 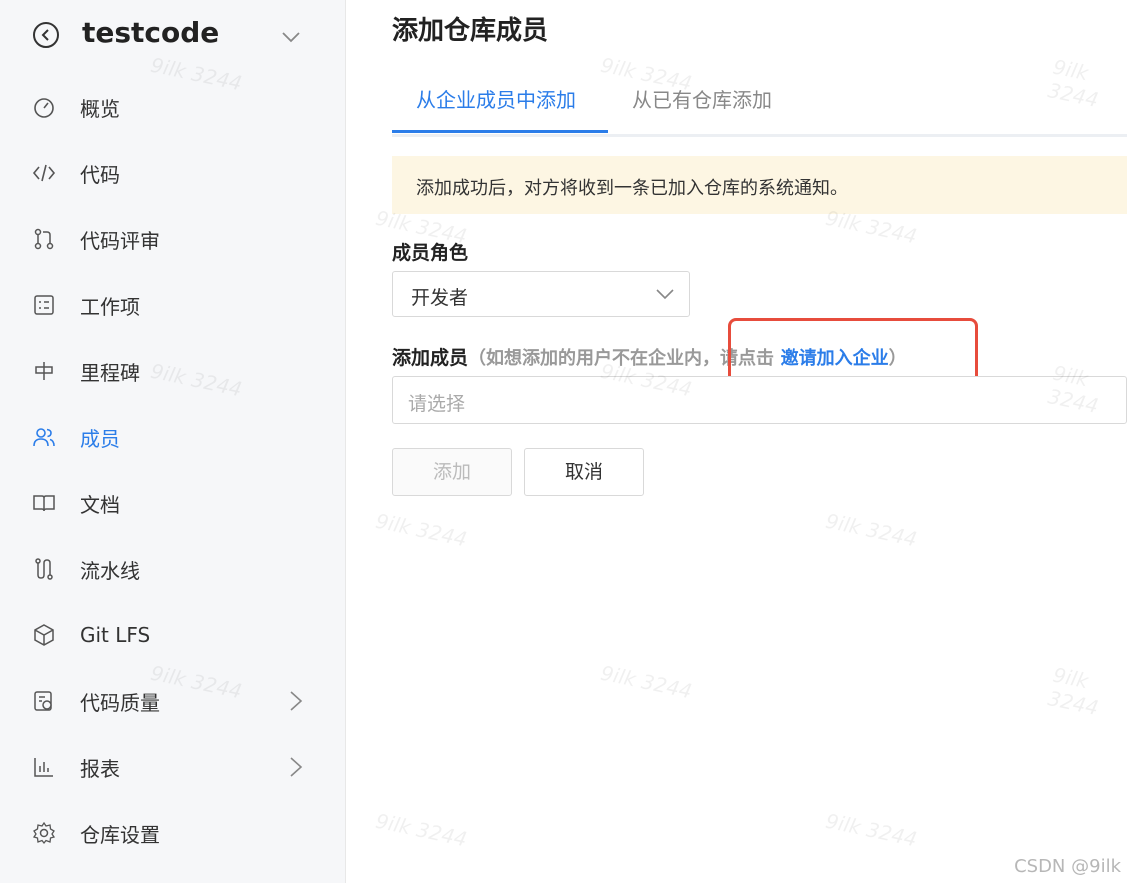 I want to click on notice-text: 添加成功后，对方将收到一条已加入仓库的系统通知。, so click(x=632, y=188).